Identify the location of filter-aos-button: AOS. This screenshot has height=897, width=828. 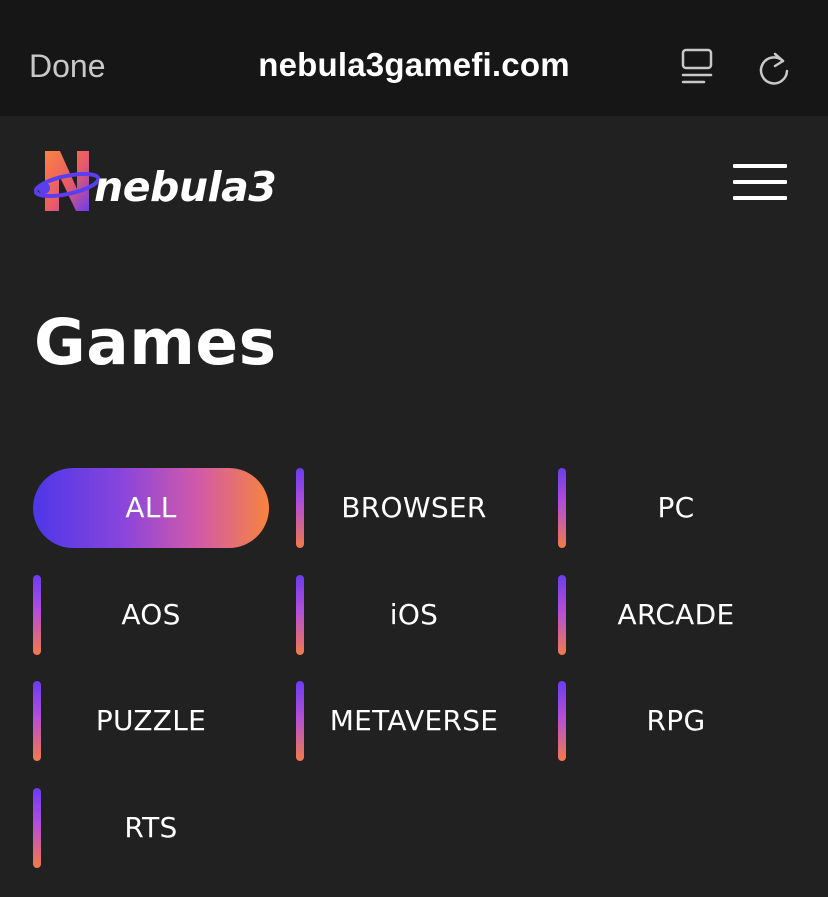
(151, 615).